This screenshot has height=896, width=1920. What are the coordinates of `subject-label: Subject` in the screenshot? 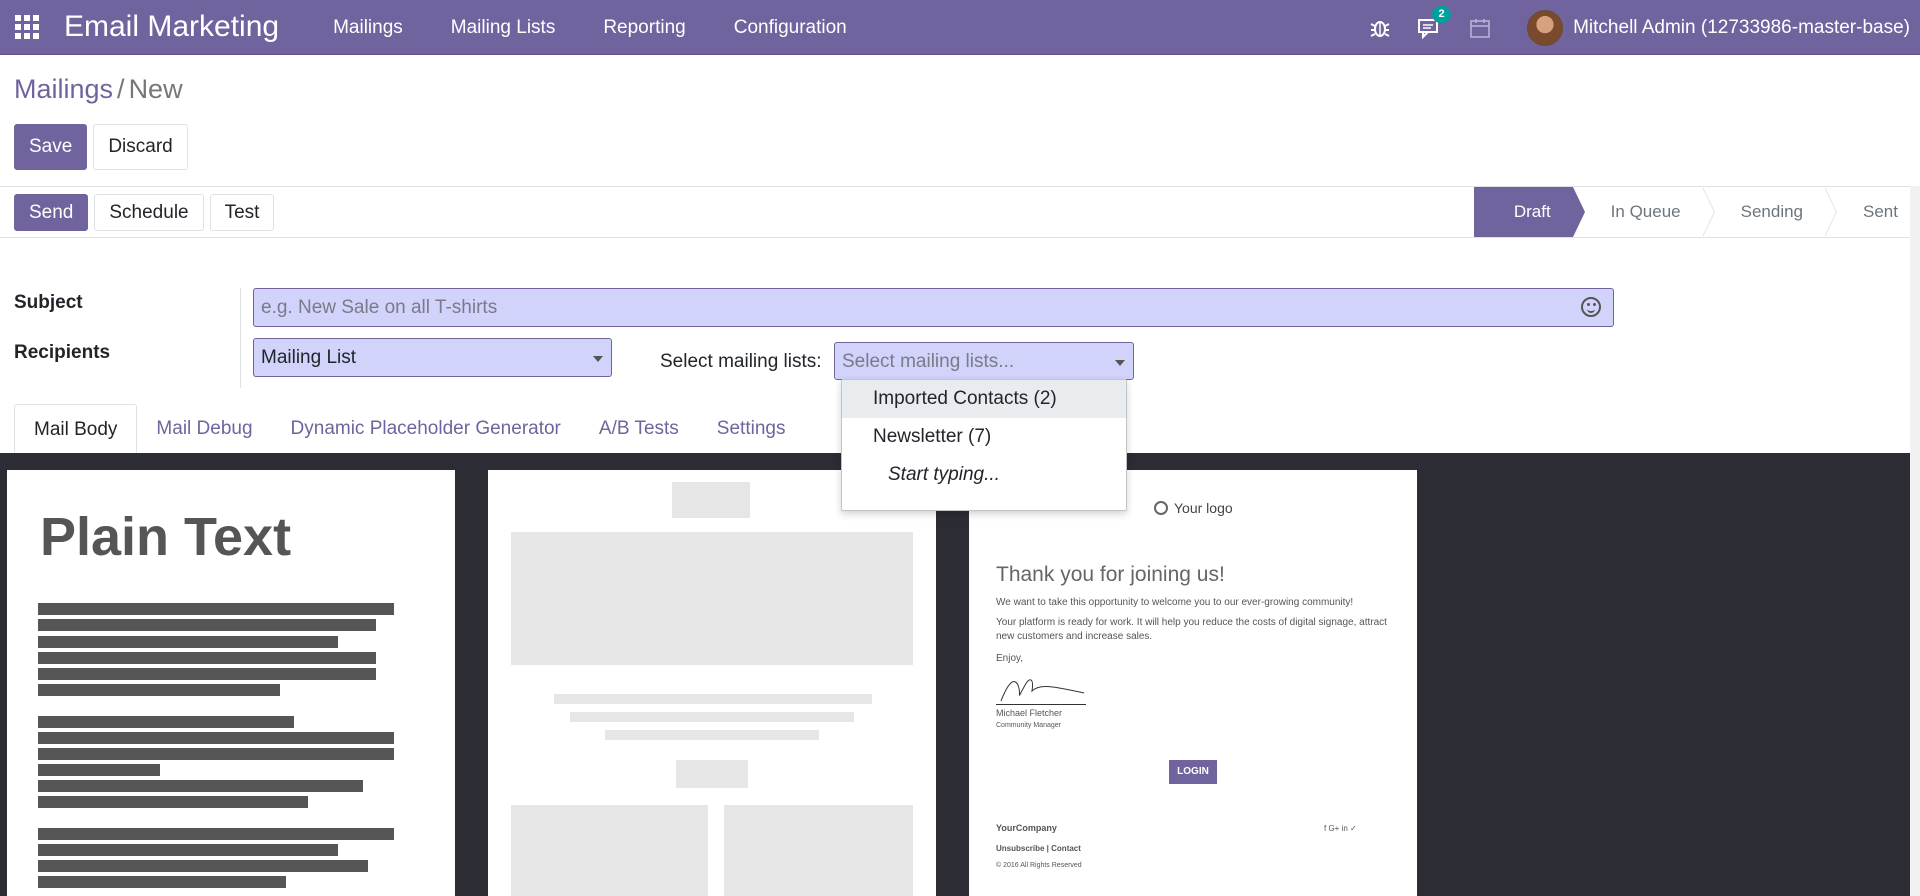 It's located at (48, 302).